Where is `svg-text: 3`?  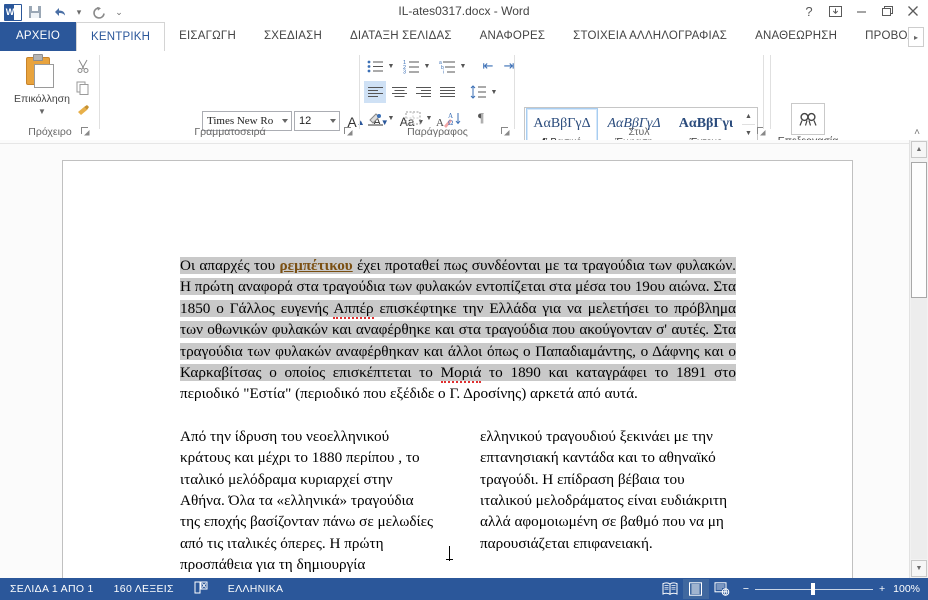
svg-text: 3 is located at coordinates (404, 71).